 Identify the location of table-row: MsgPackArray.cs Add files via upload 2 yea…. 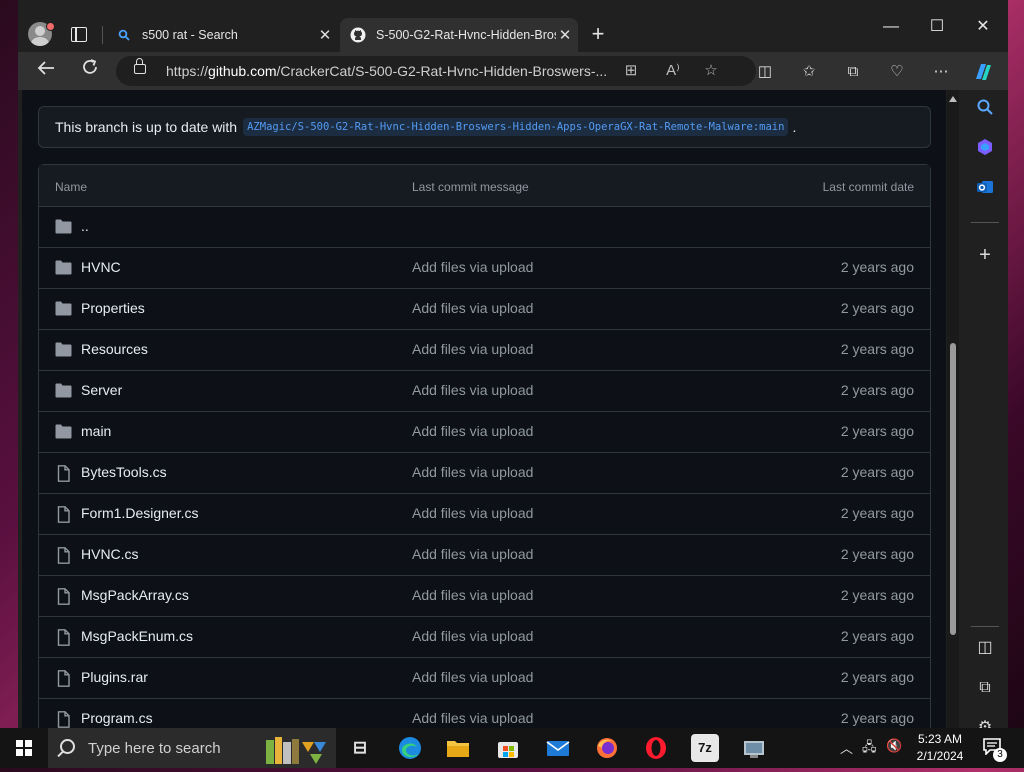
(484, 596).